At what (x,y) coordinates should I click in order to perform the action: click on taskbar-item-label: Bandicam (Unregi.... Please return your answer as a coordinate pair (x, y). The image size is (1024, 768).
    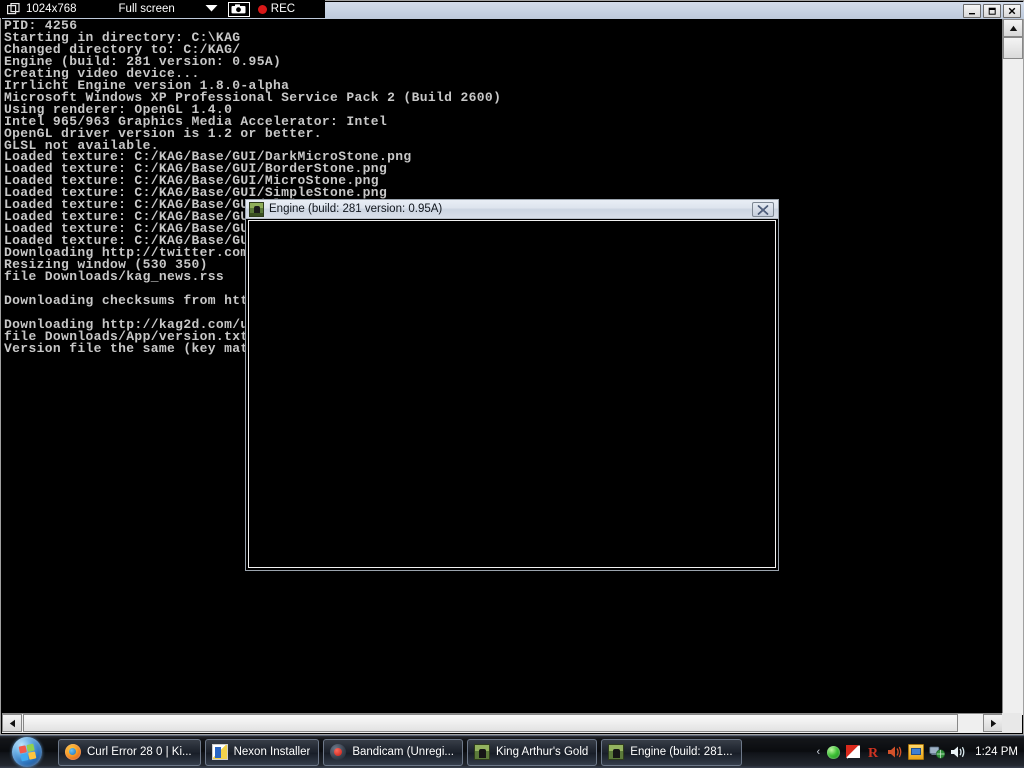
    Looking at the image, I should click on (403, 752).